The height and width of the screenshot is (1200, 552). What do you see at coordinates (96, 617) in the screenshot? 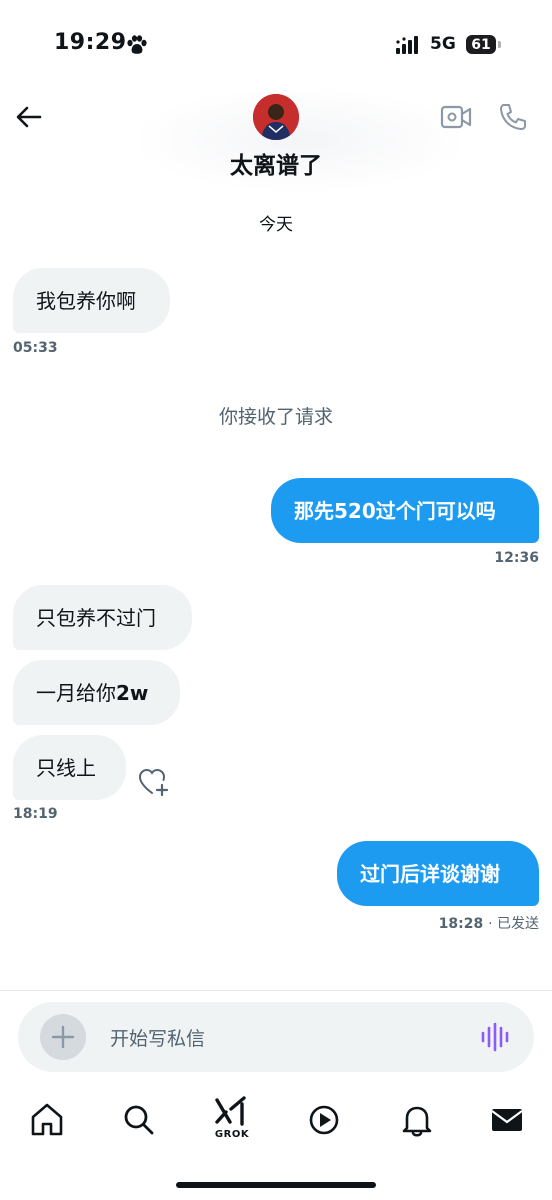
I see `message-text: 只包养不过门` at bounding box center [96, 617].